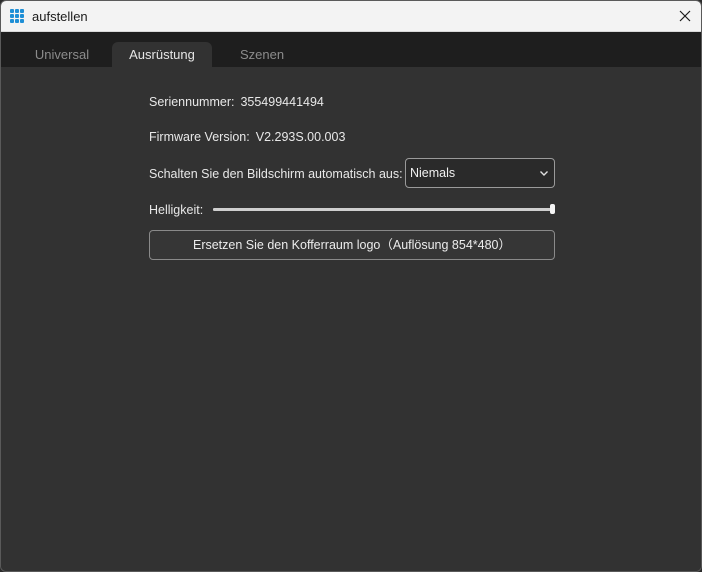 This screenshot has width=702, height=572. What do you see at coordinates (60, 16) in the screenshot?
I see `window-title: aufstellen` at bounding box center [60, 16].